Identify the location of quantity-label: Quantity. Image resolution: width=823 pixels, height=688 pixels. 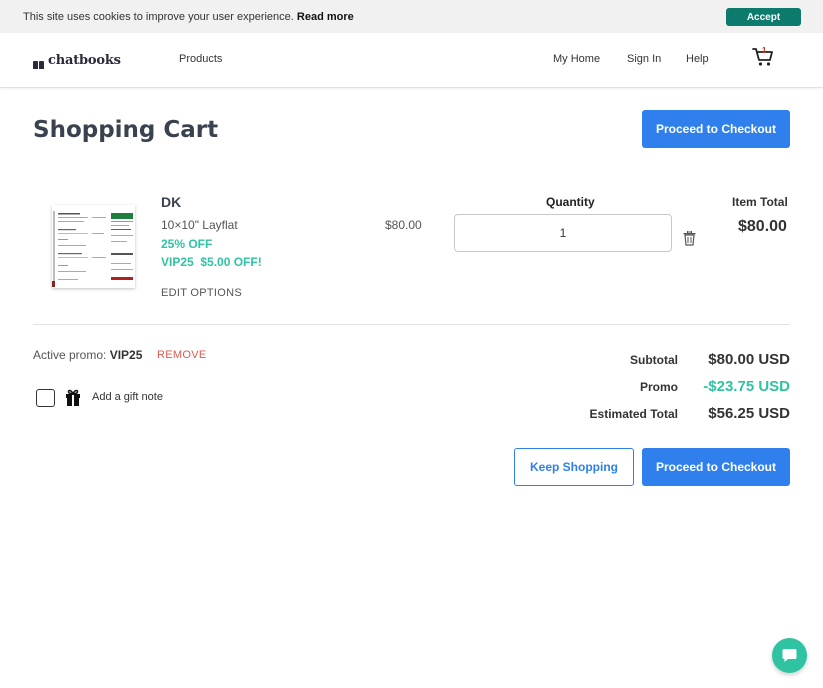
(570, 202).